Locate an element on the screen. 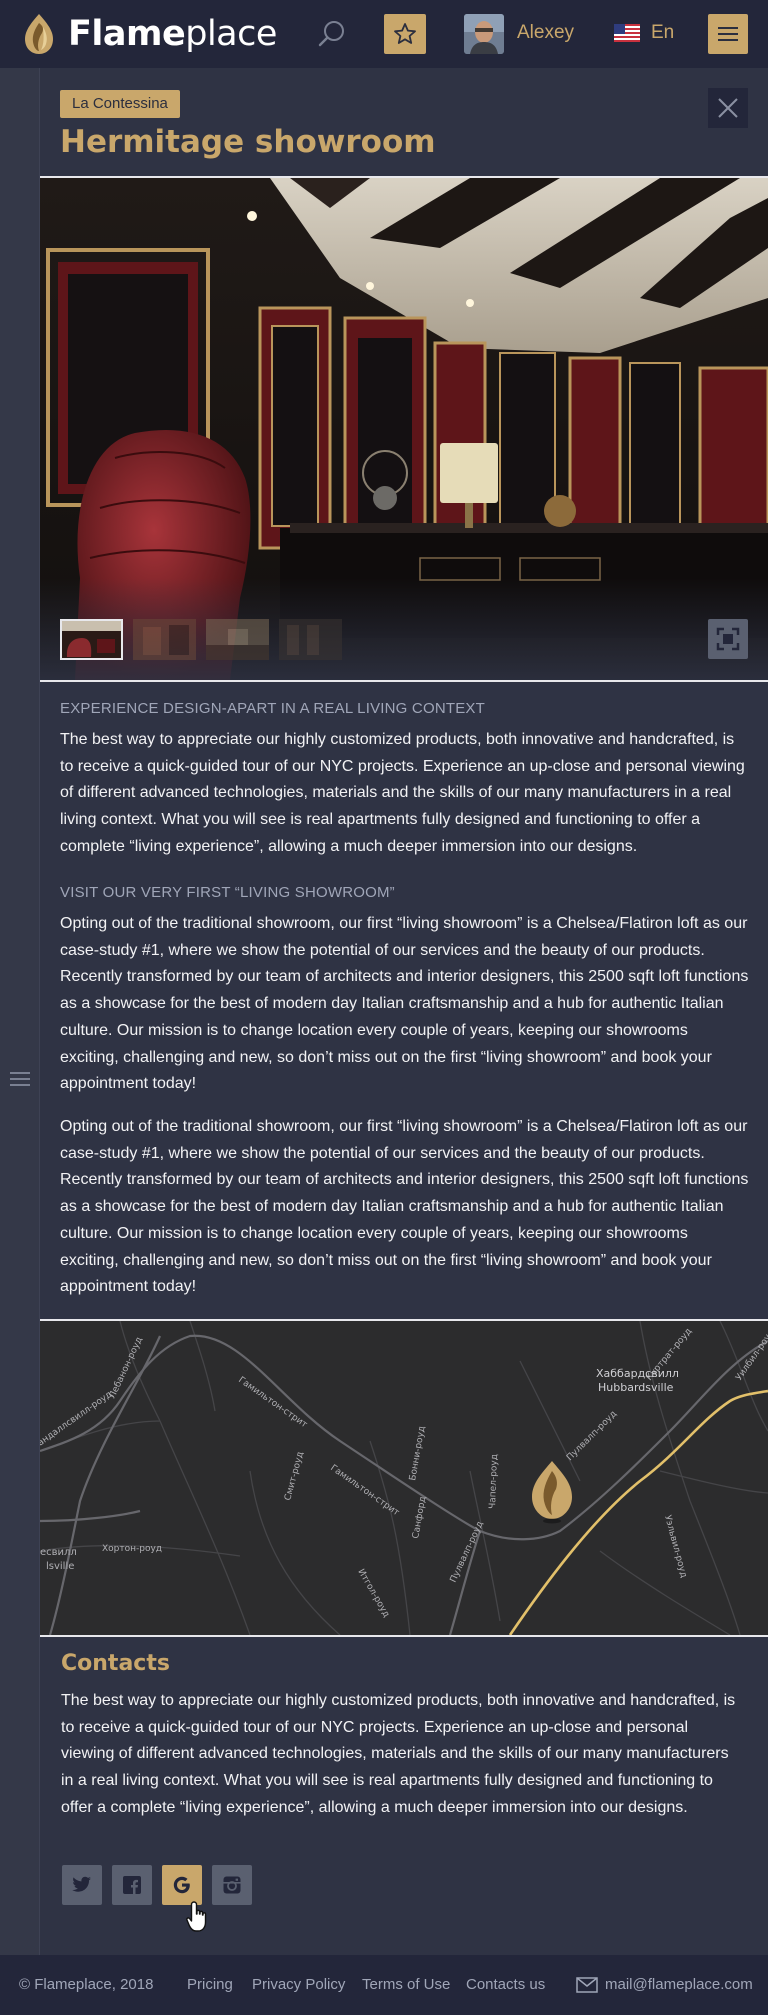 The height and width of the screenshot is (2015, 768). twitter-icon is located at coordinates (81, 1884).